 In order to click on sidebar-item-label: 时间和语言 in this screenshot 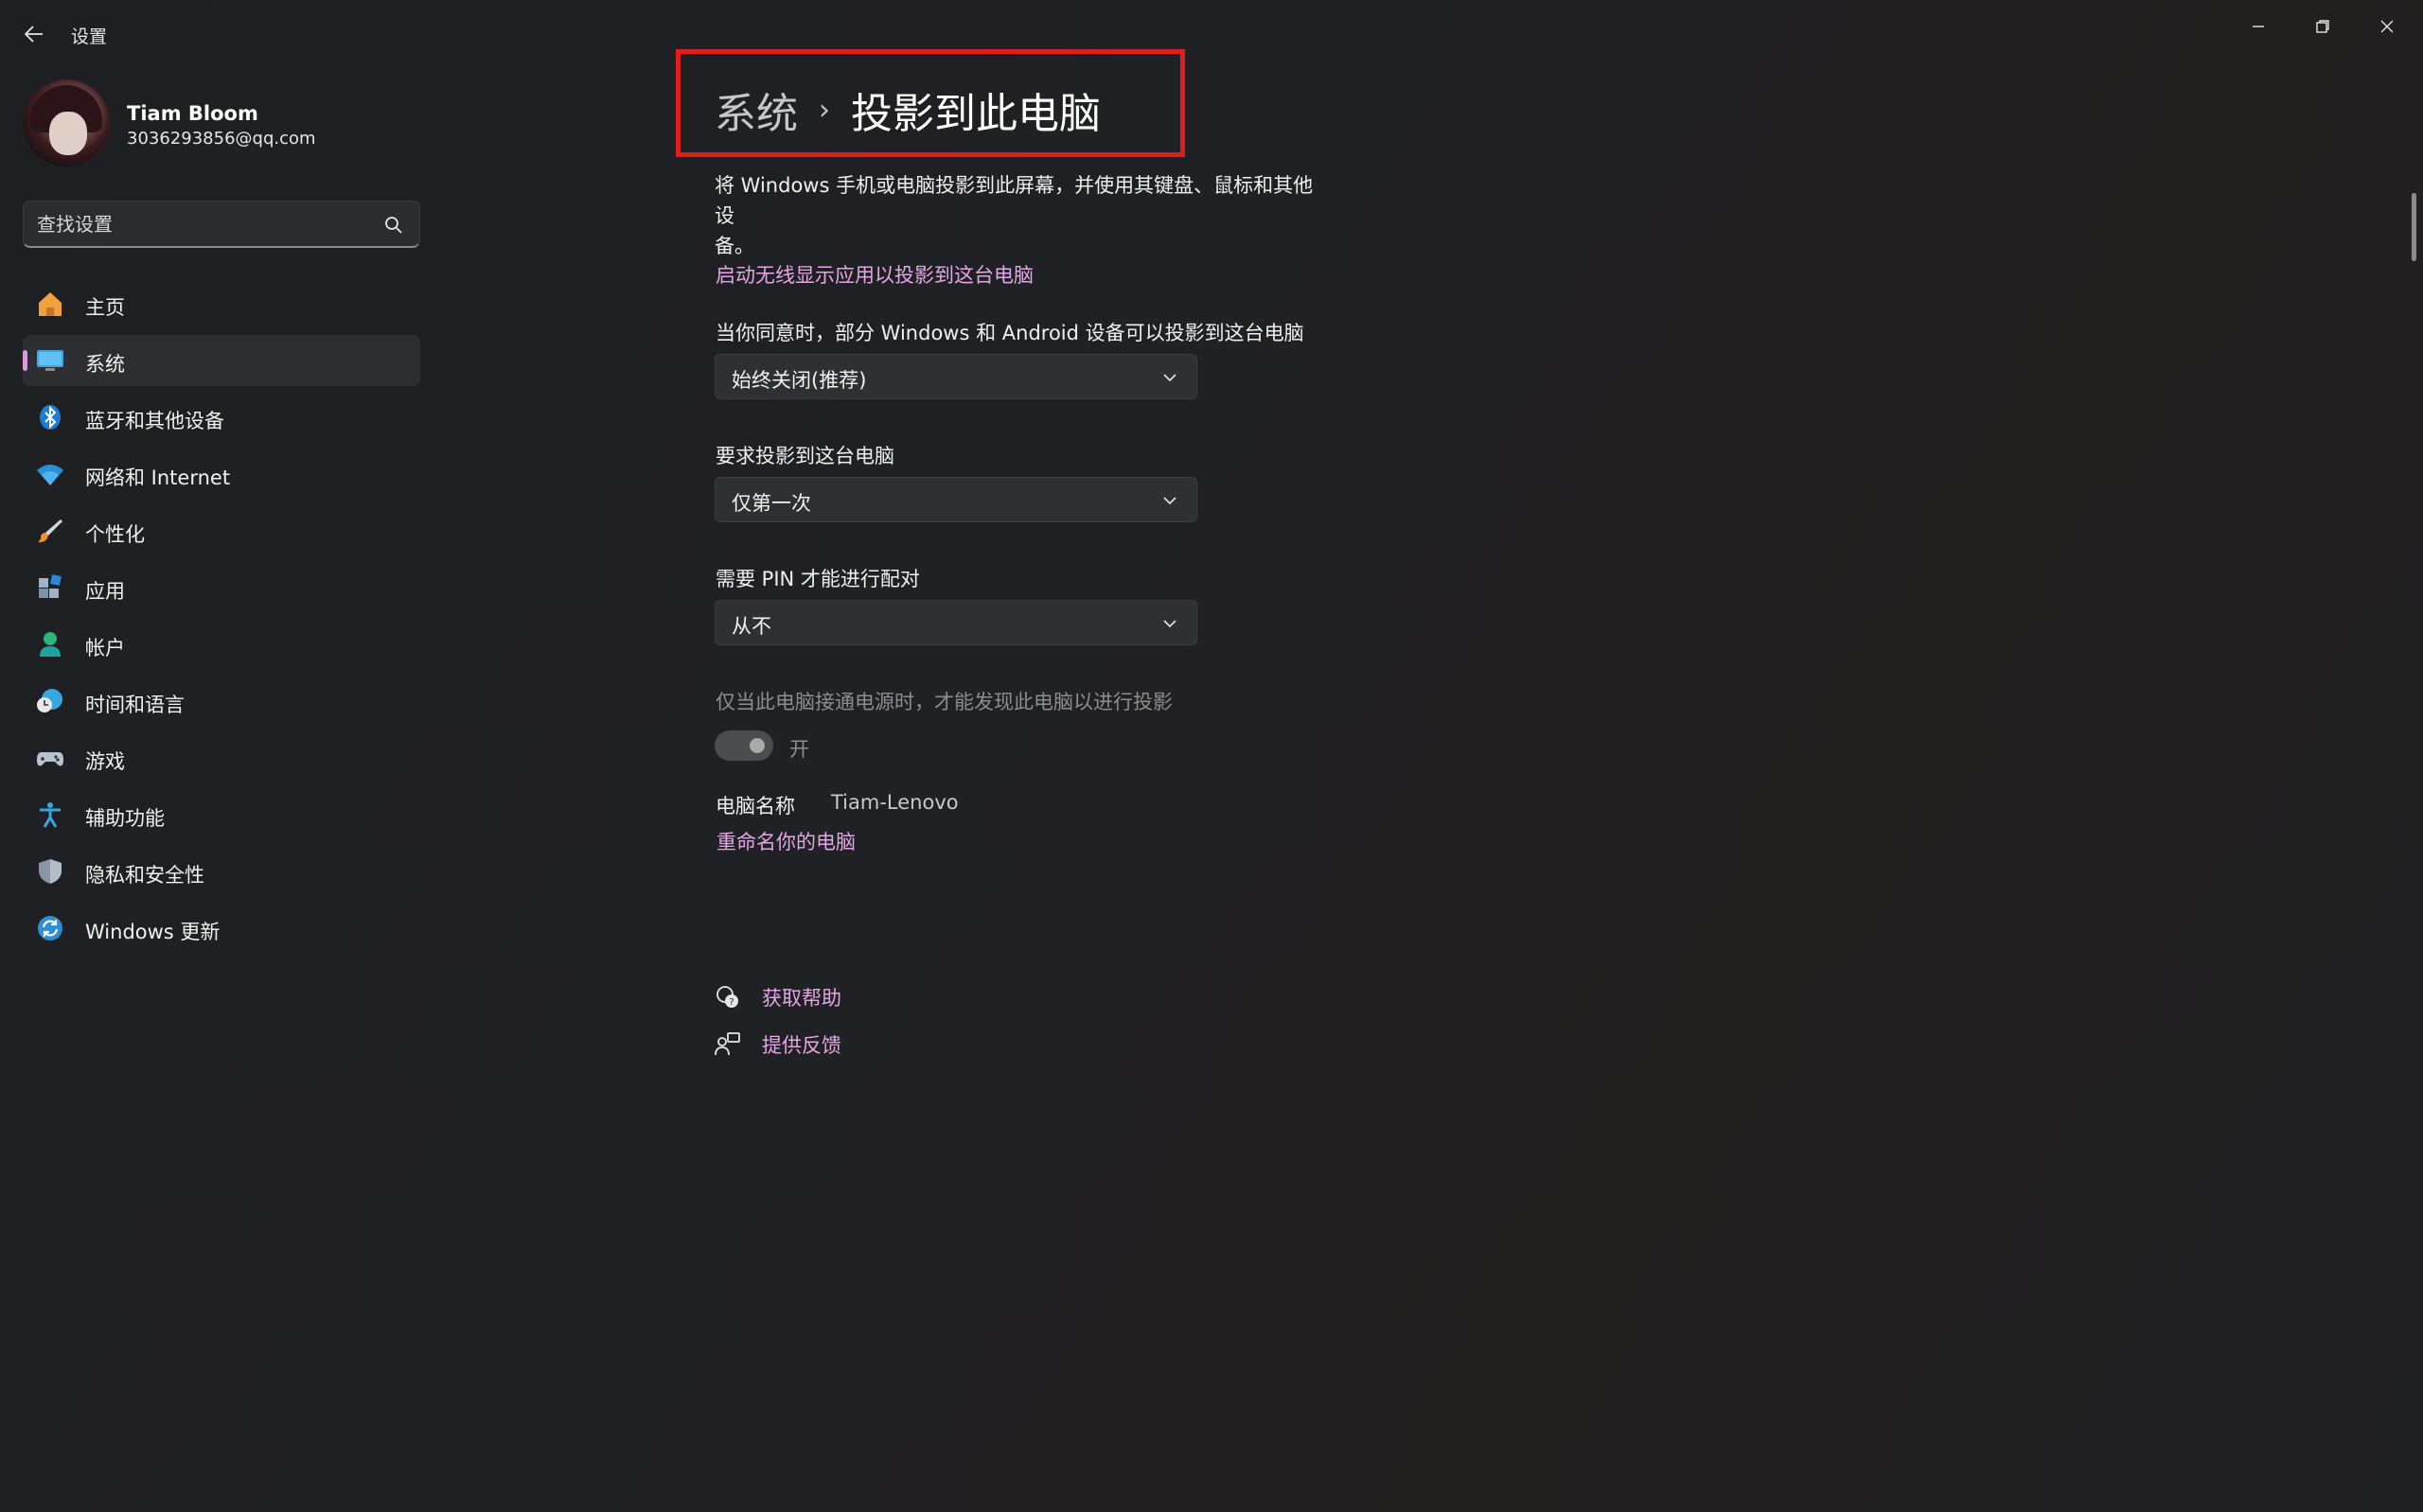, I will do `click(135, 705)`.